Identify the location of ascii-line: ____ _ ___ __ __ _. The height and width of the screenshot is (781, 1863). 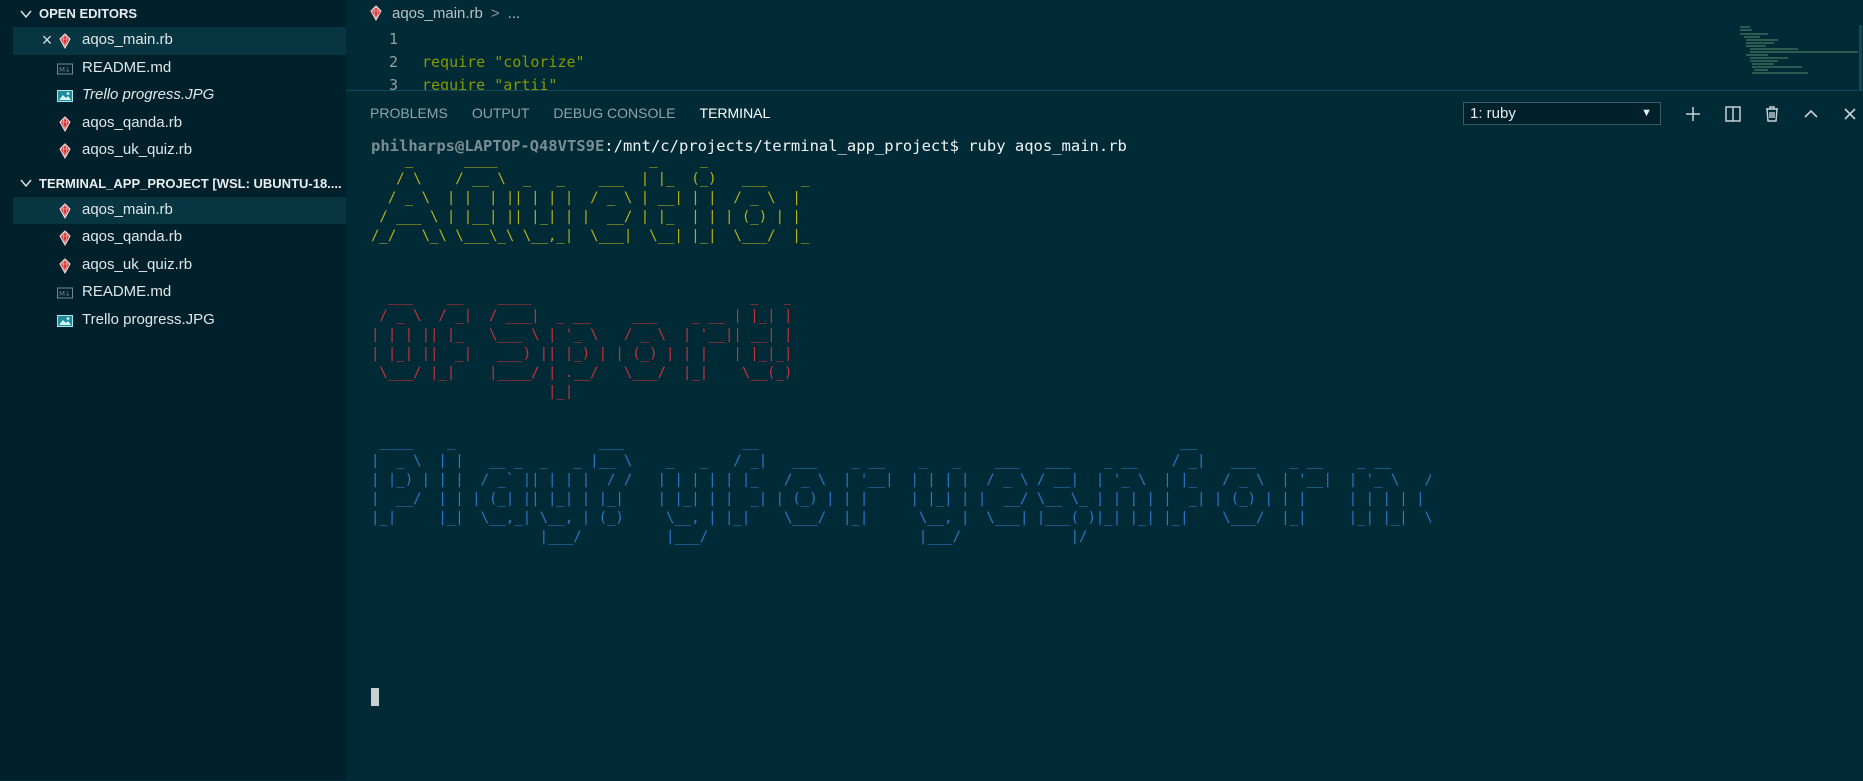
(901, 442).